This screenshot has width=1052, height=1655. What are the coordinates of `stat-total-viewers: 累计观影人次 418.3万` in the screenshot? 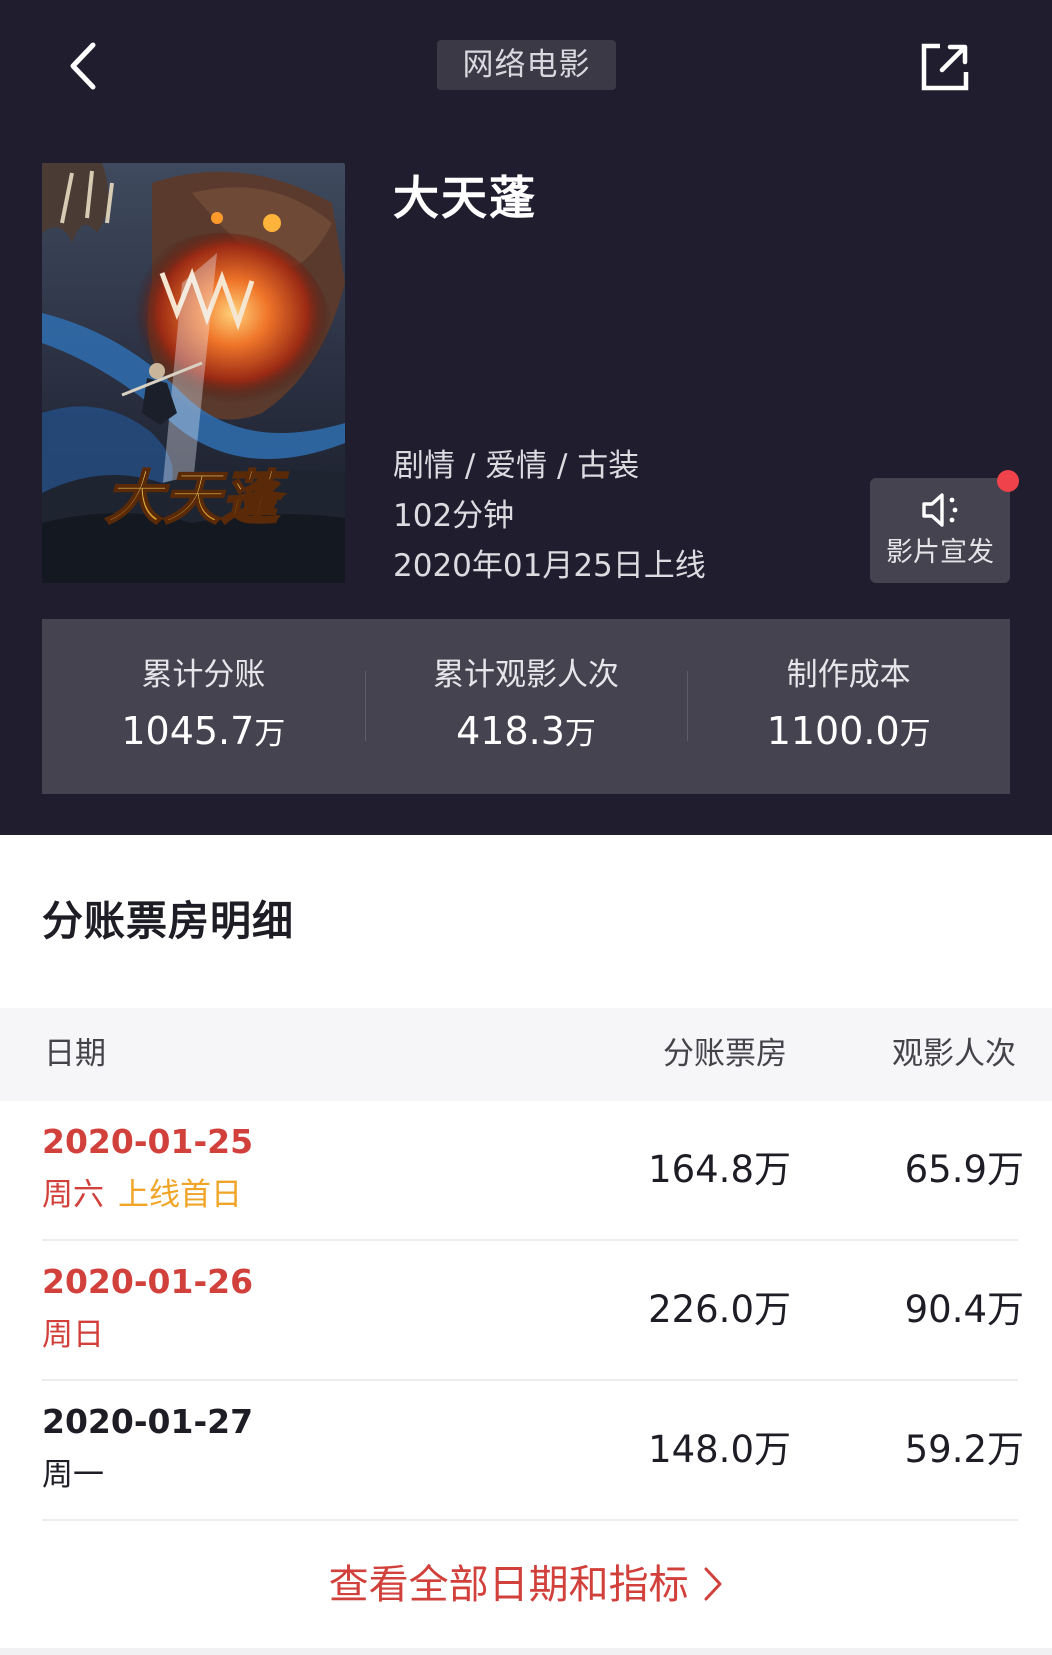 It's located at (526, 706).